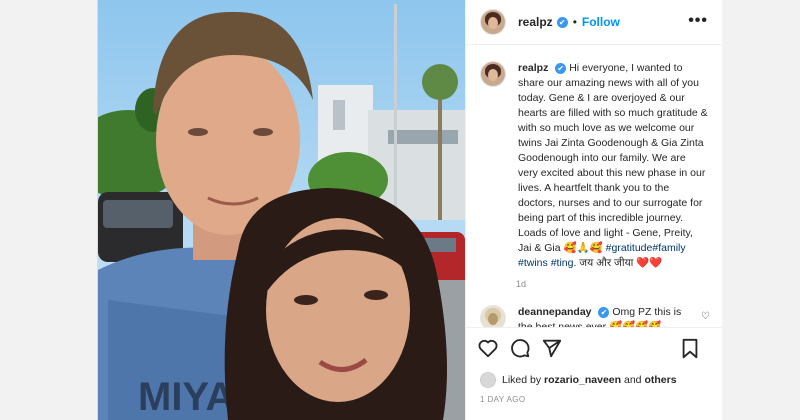  Describe the element at coordinates (582, 380) in the screenshot. I see `liker-username: rozario_naveen` at that location.